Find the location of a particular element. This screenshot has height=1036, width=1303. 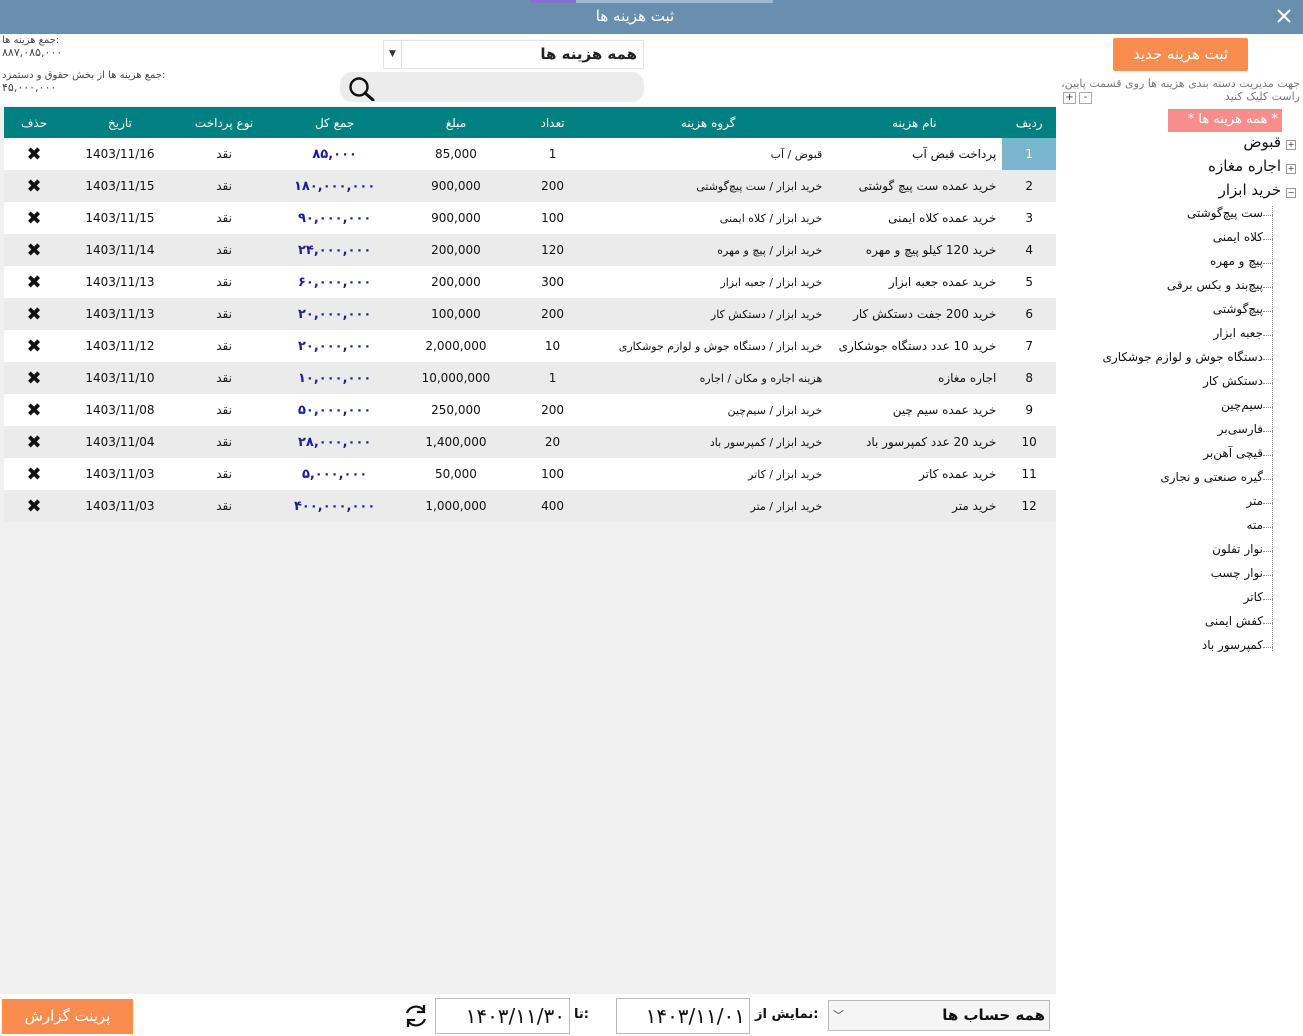

header-index: ردیف is located at coordinates (1029, 122).